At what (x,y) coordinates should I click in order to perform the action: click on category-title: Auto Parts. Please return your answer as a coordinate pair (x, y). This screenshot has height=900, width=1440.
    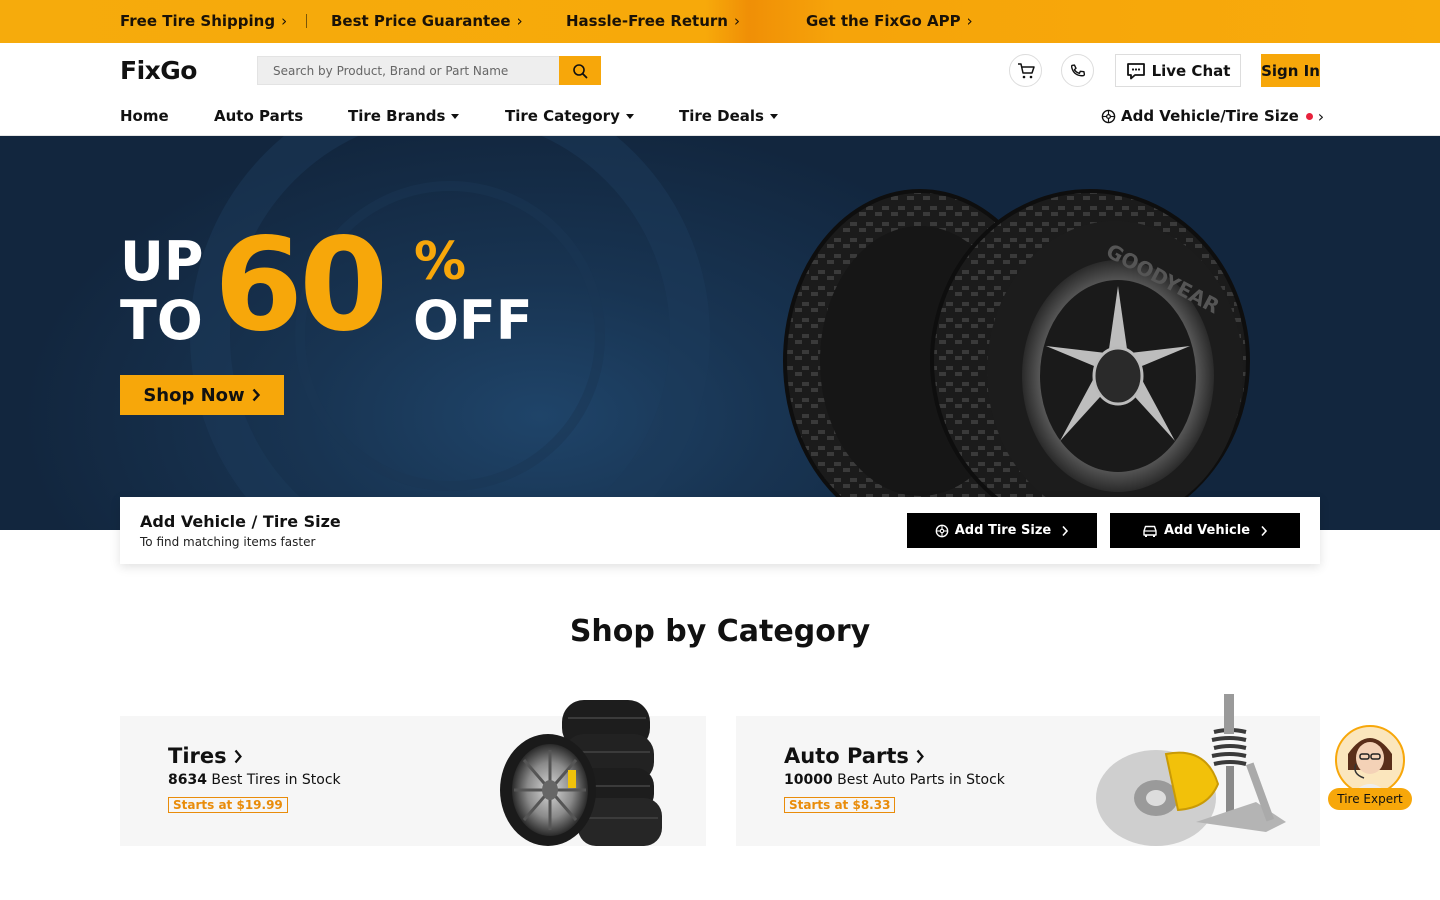
    Looking at the image, I should click on (854, 756).